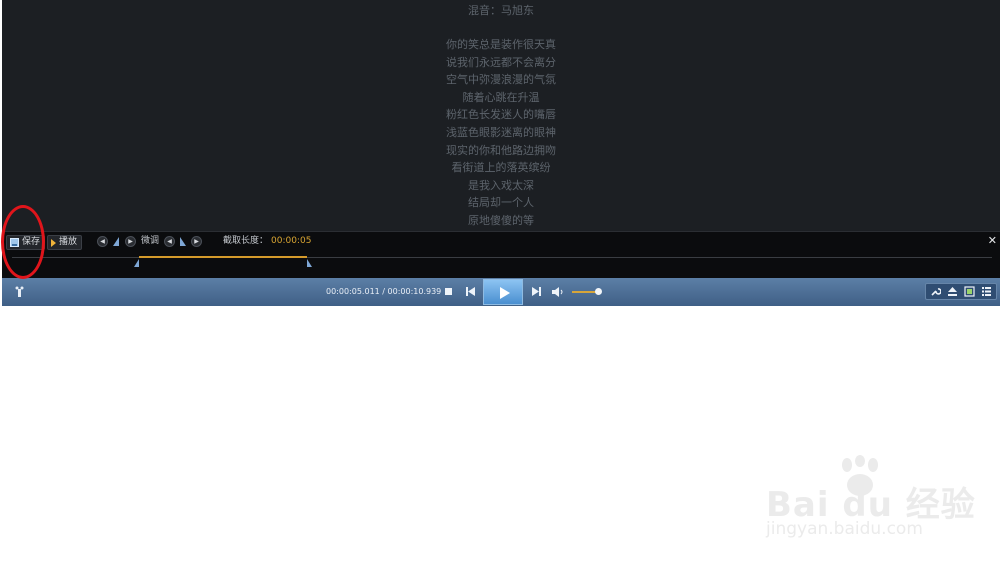 The image size is (1000, 562). I want to click on lyric-line: 说我们永远都不会离分, so click(501, 62).